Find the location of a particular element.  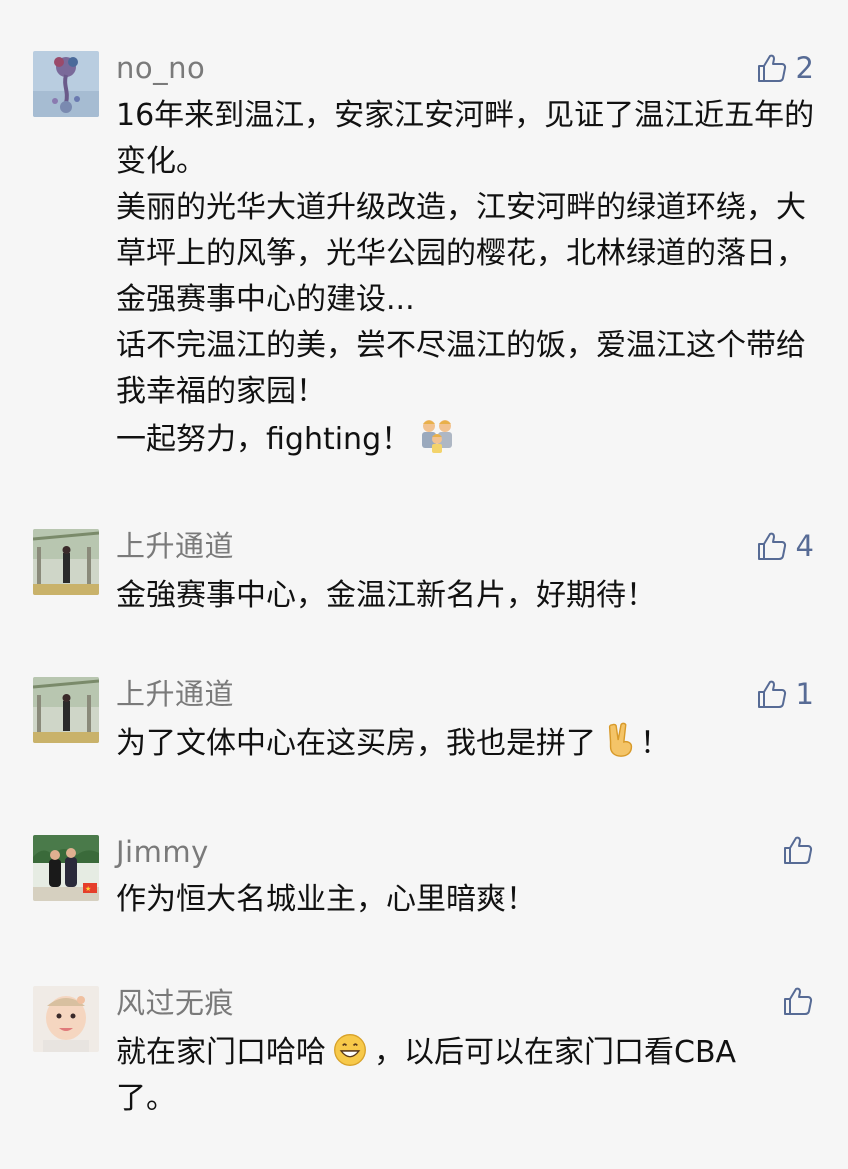

avatar: ★ is located at coordinates (66, 868).